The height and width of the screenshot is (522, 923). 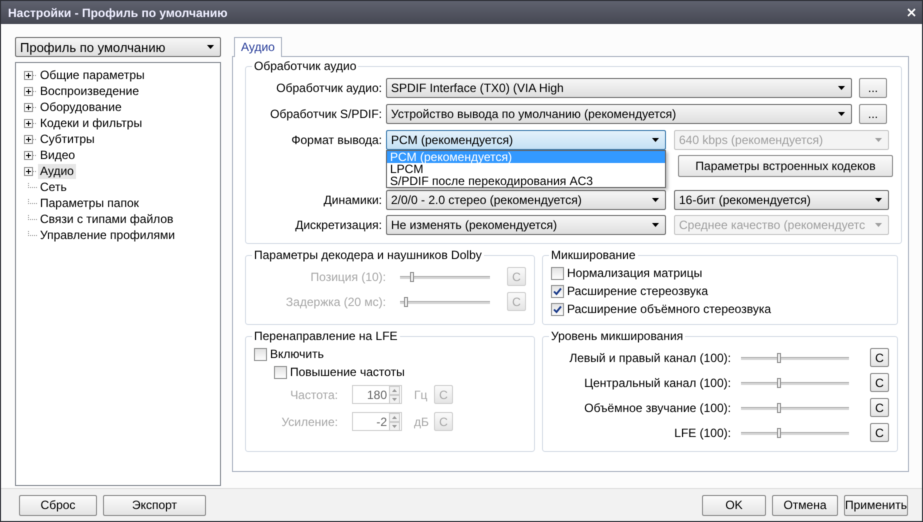 What do you see at coordinates (368, 255) in the screenshot?
I see `group-title: Параметры декодера и наушников Dolby` at bounding box center [368, 255].